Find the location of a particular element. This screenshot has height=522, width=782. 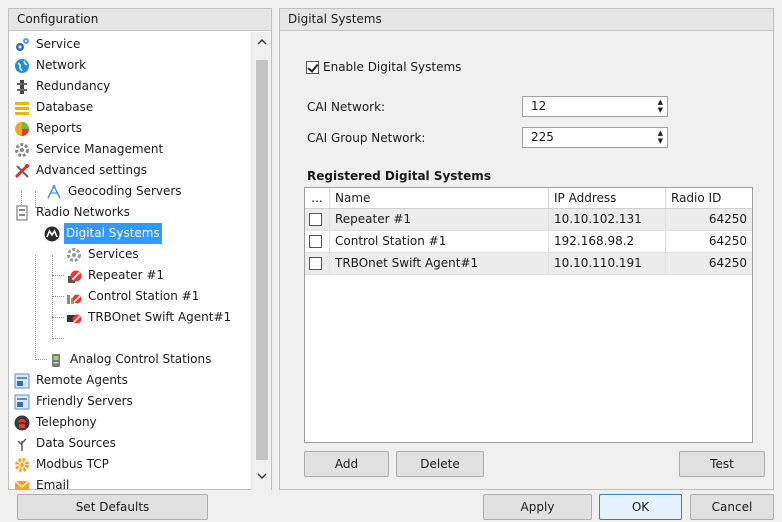

reports-icon is located at coordinates (22, 129).